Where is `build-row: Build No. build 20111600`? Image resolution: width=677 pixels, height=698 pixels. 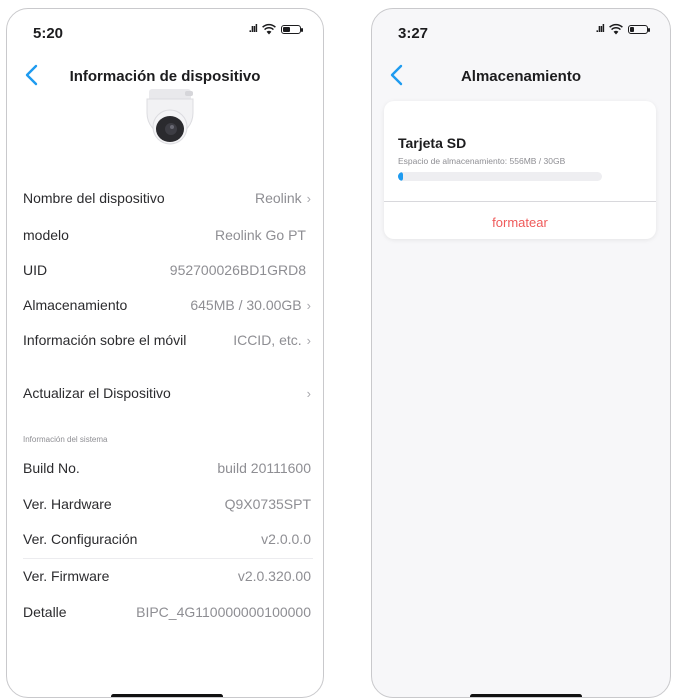
build-row: Build No. build 20111600 is located at coordinates (167, 468).